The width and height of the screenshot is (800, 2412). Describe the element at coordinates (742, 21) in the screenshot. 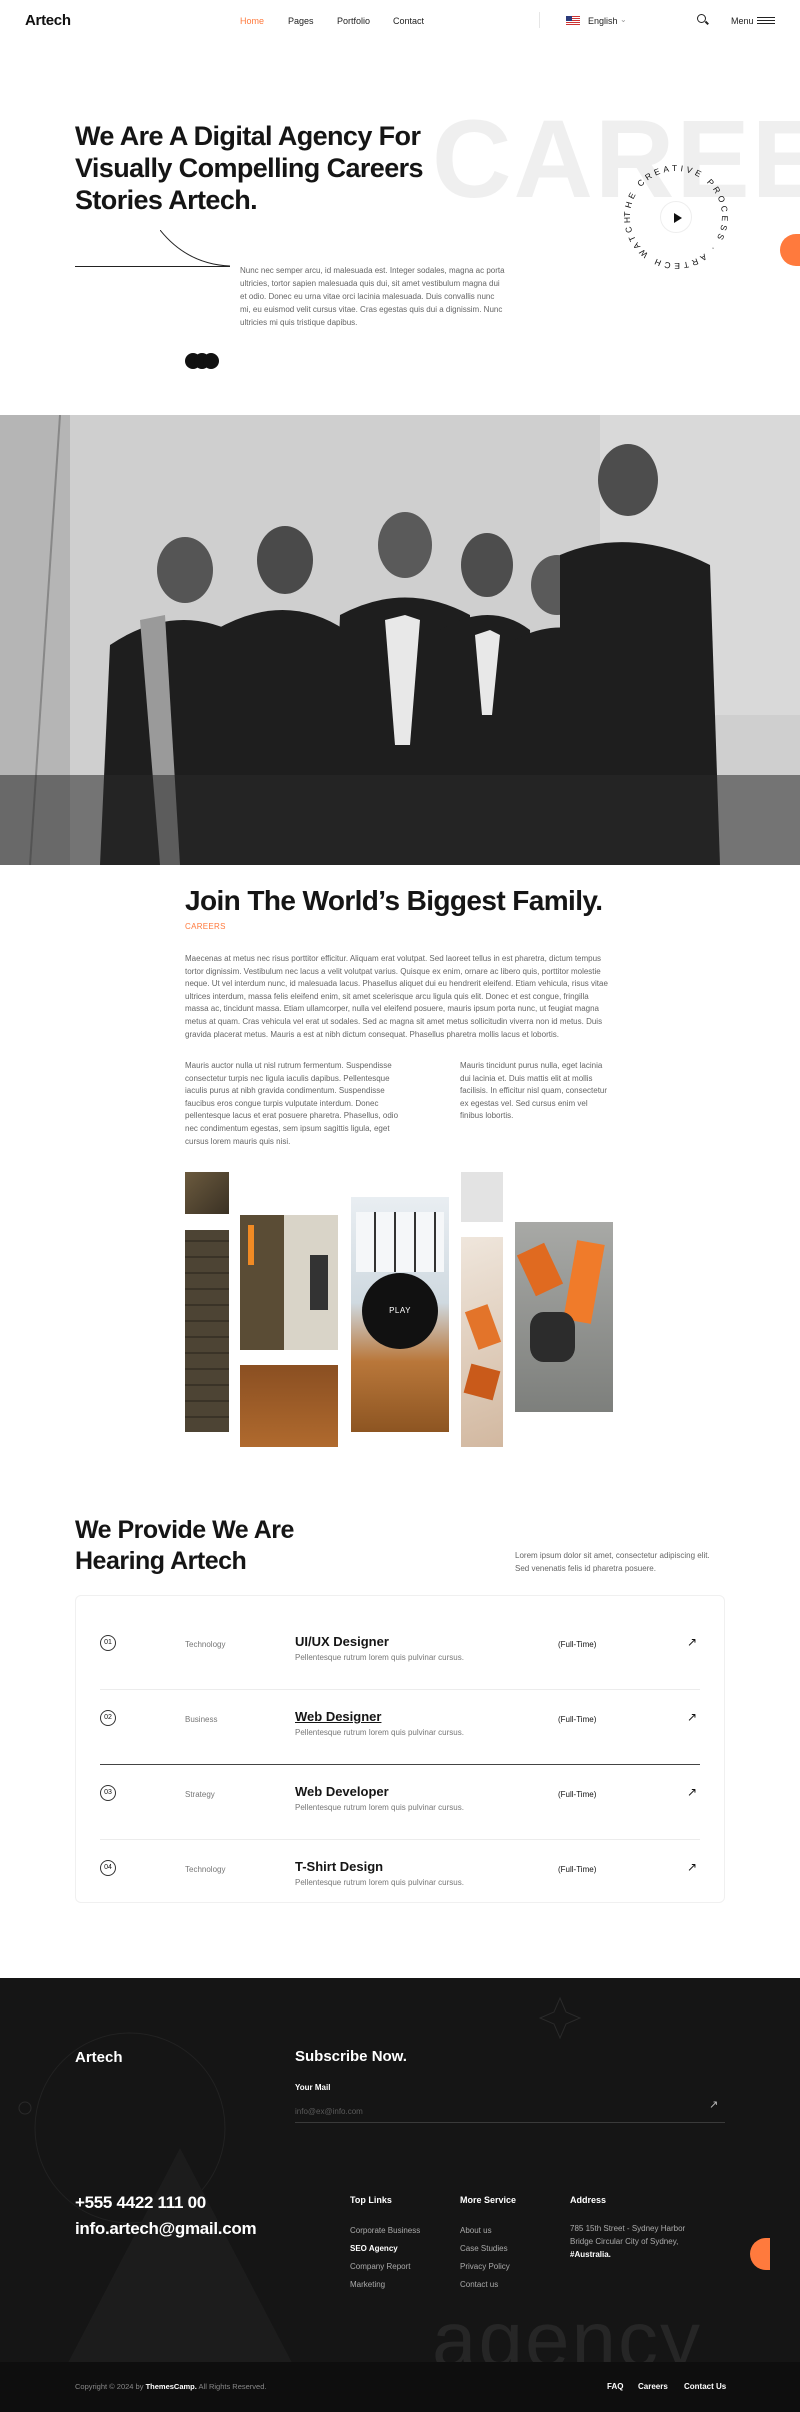

I see `menu-label: Menu` at that location.